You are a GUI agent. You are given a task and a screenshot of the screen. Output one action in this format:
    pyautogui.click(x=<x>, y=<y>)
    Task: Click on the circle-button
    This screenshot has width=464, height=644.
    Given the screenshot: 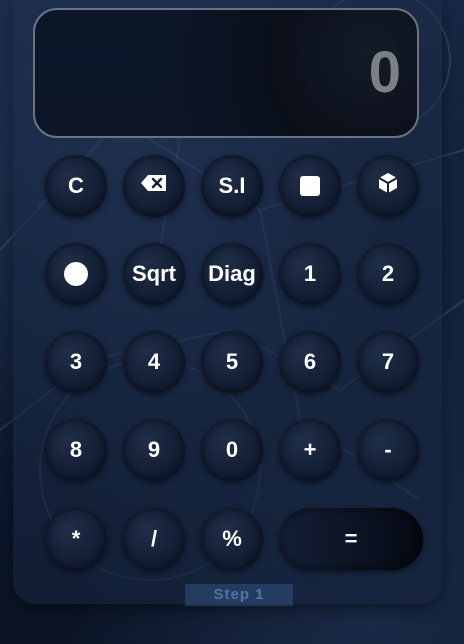 What is the action you would take?
    pyautogui.click(x=76, y=274)
    